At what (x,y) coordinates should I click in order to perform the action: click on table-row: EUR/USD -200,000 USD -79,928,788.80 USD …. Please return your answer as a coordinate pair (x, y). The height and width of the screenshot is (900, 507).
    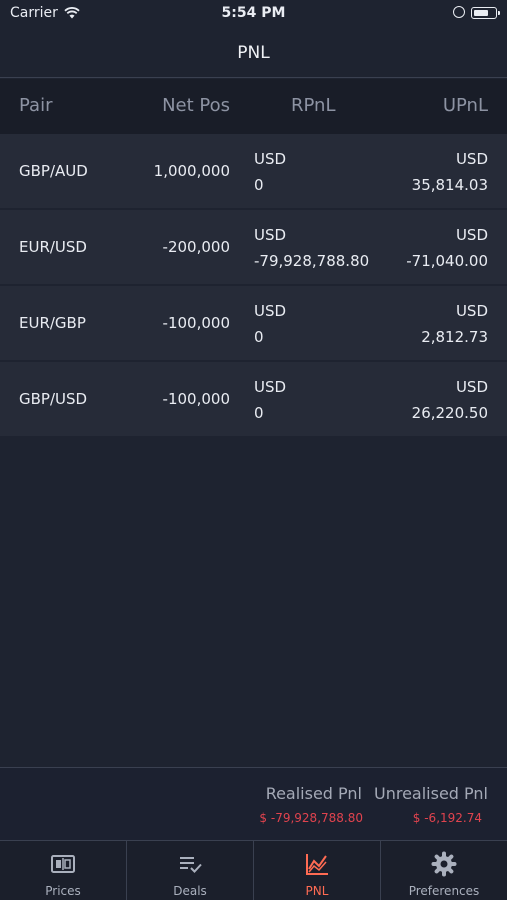
    Looking at the image, I should click on (253, 247).